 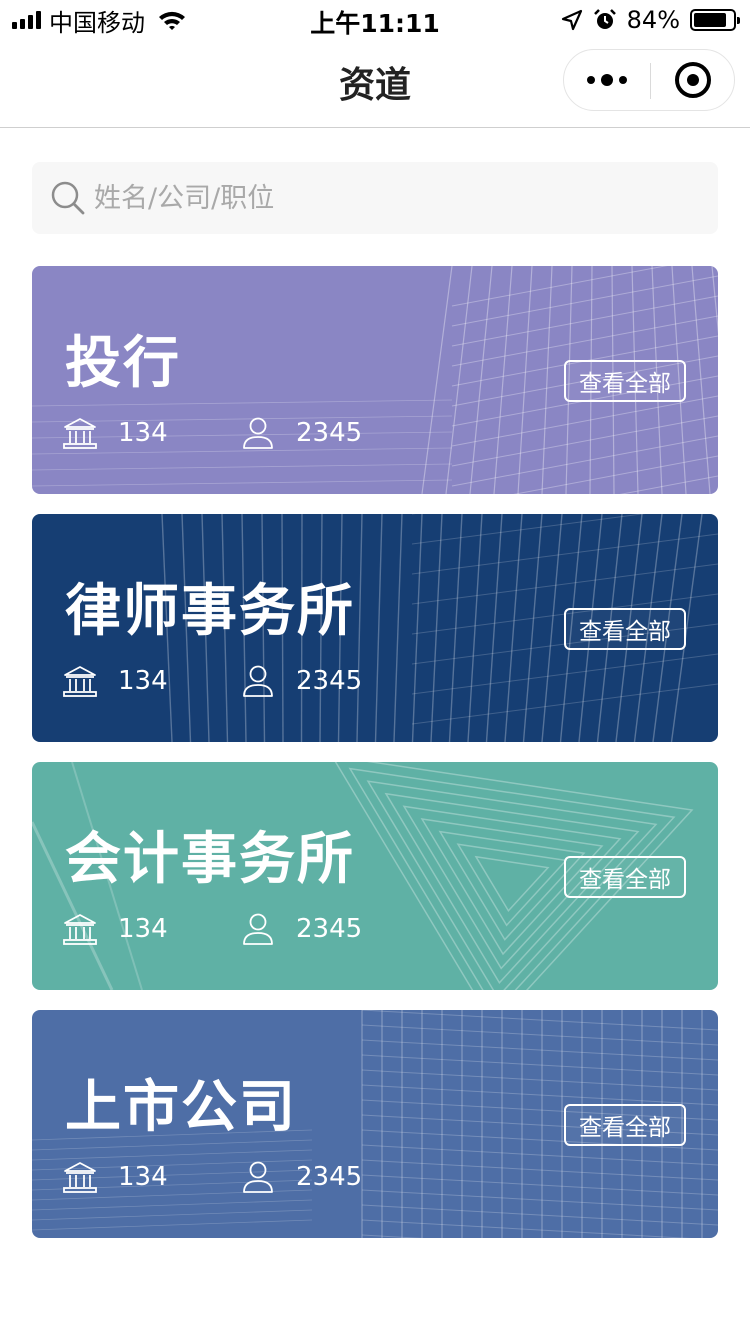 I want to click on close-button, so click(x=693, y=80).